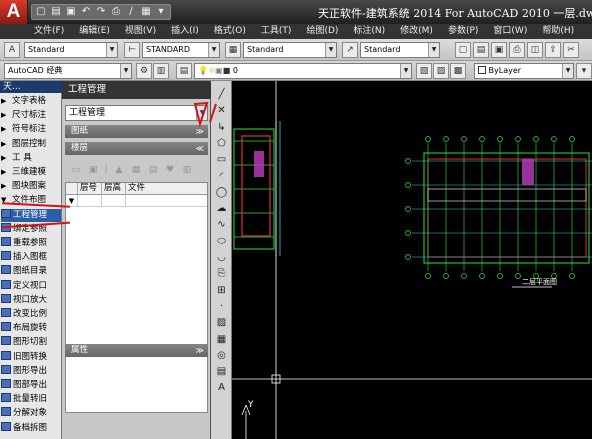 This screenshot has width=592, height=439. I want to click on menu-item: 绘图(D), so click(322, 31).